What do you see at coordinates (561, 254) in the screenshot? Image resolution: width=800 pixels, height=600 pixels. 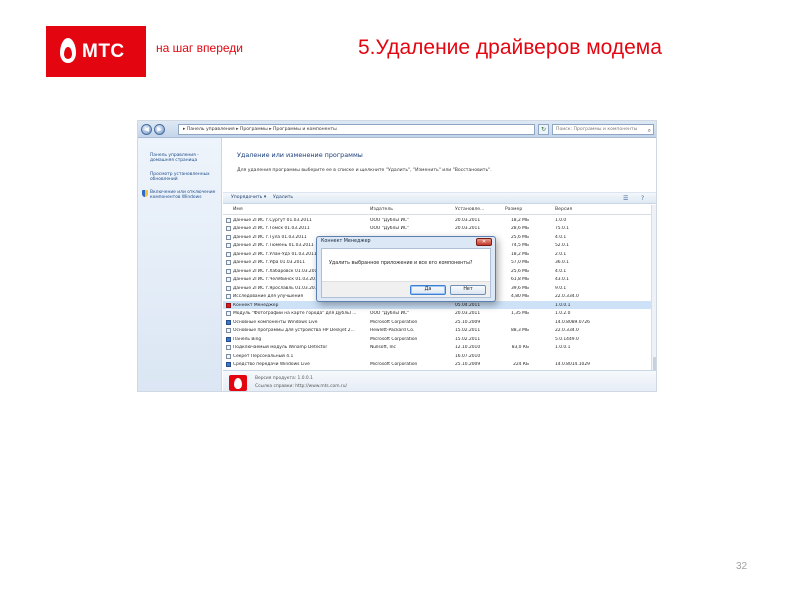 I see `cell-version: 2.0.1` at bounding box center [561, 254].